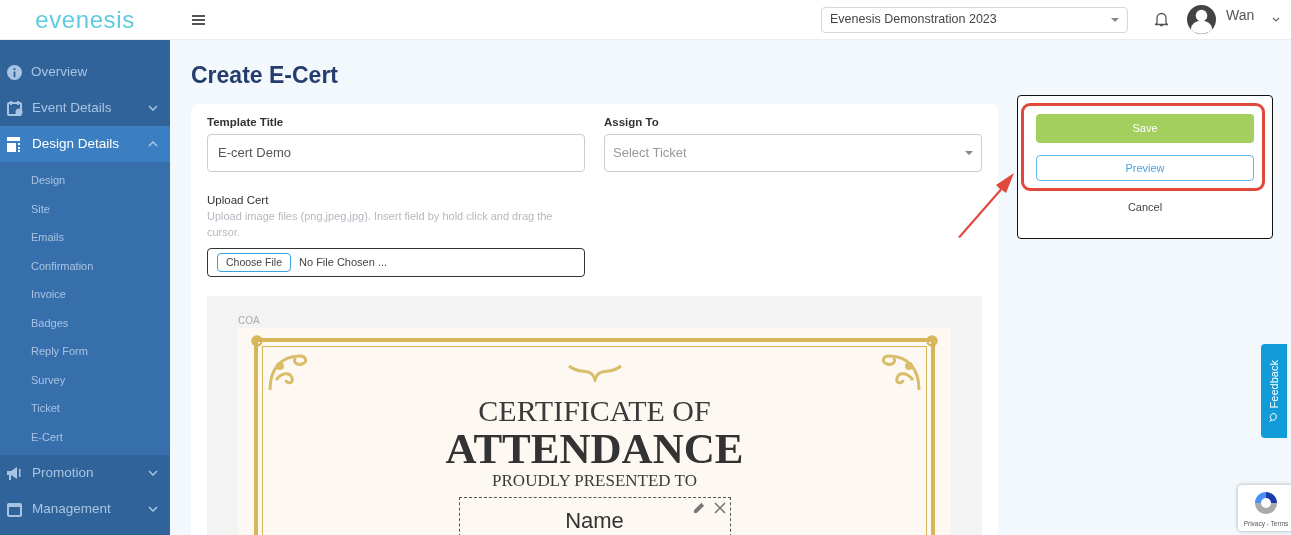 The height and width of the screenshot is (535, 1291). Describe the element at coordinates (85, 322) in the screenshot. I see `submenu-item: Badges` at that location.